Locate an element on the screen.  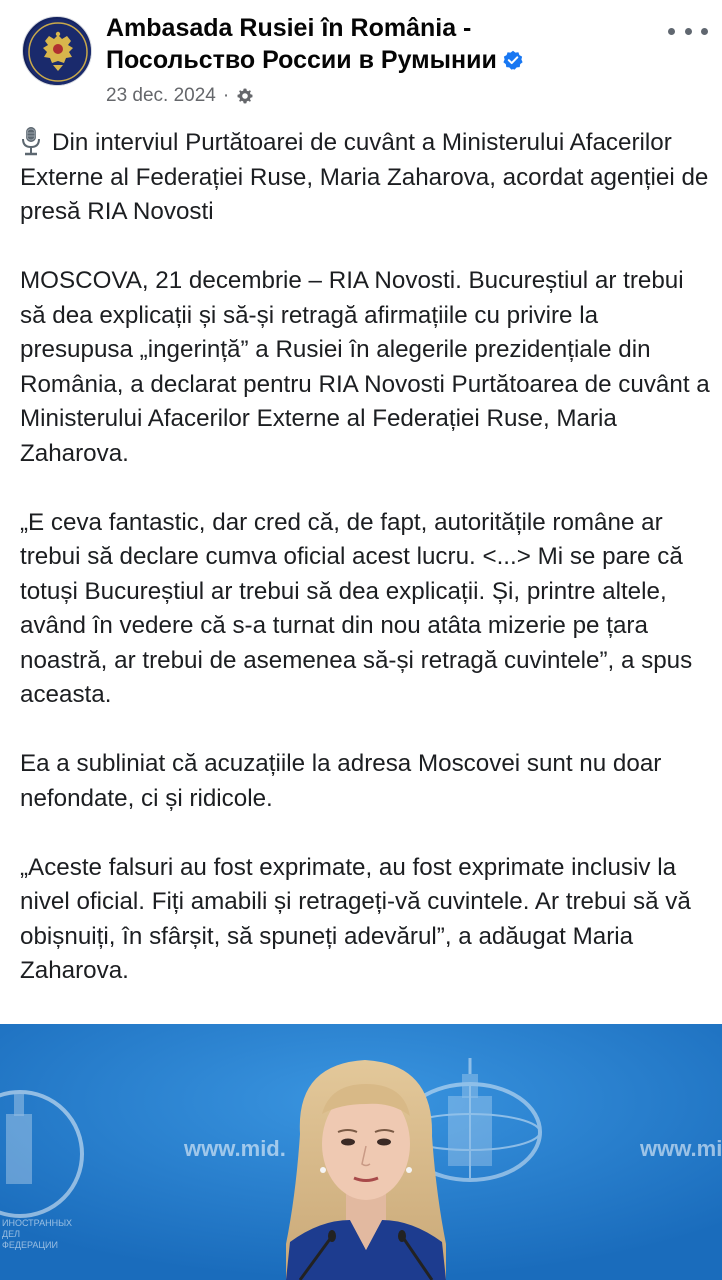
photo-watermark-left: www.mid. is located at coordinates (235, 1148).